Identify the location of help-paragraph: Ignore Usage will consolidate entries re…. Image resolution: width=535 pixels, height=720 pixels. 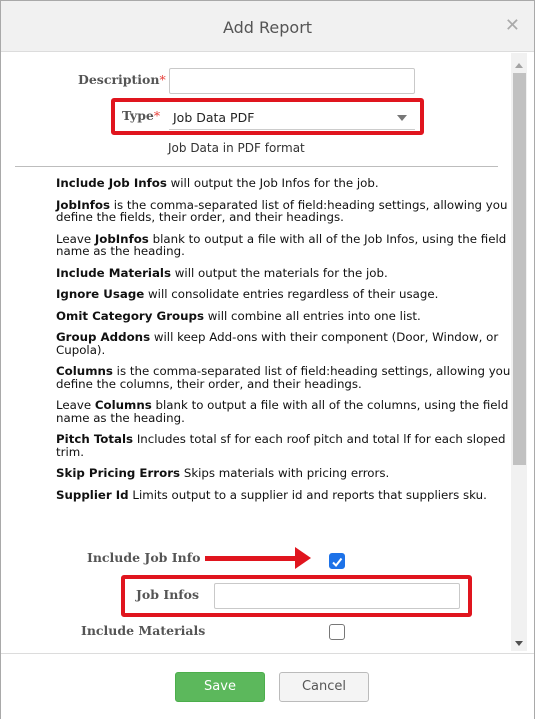
(283, 294).